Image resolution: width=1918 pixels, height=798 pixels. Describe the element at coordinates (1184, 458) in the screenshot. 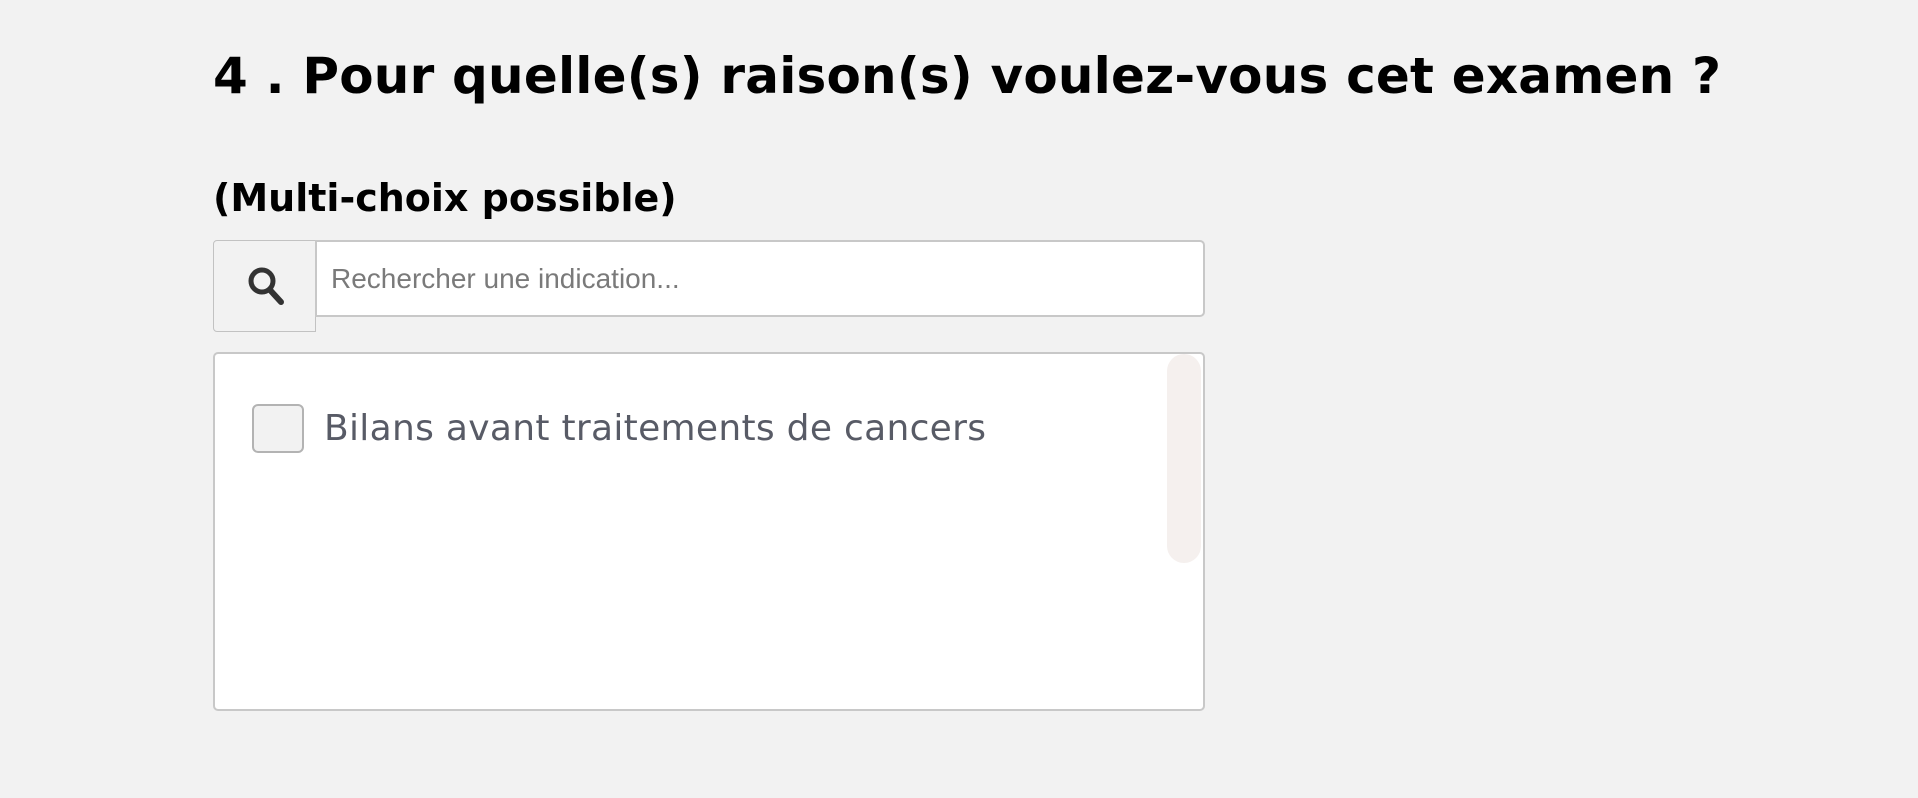

I see `scrollbar-thumb` at that location.